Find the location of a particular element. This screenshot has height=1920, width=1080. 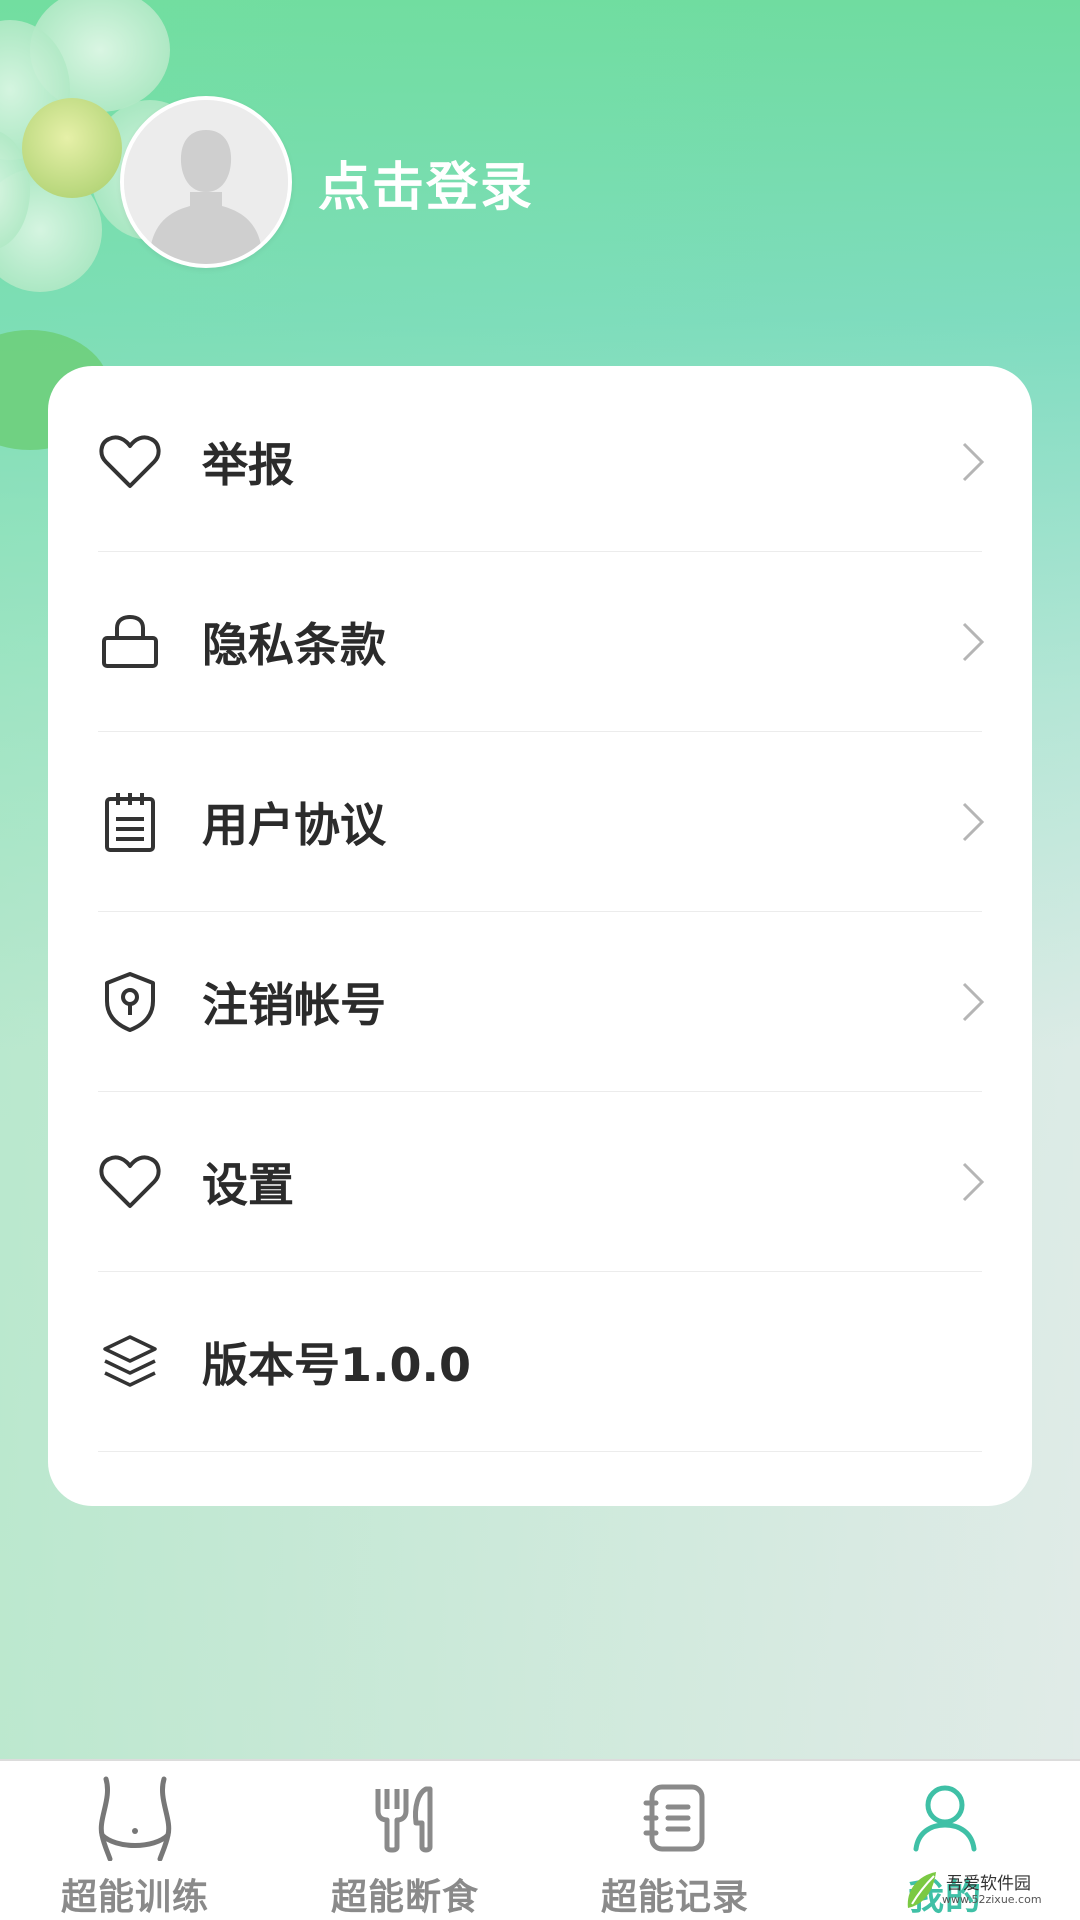

login-label: 点击登录 is located at coordinates (426, 182).